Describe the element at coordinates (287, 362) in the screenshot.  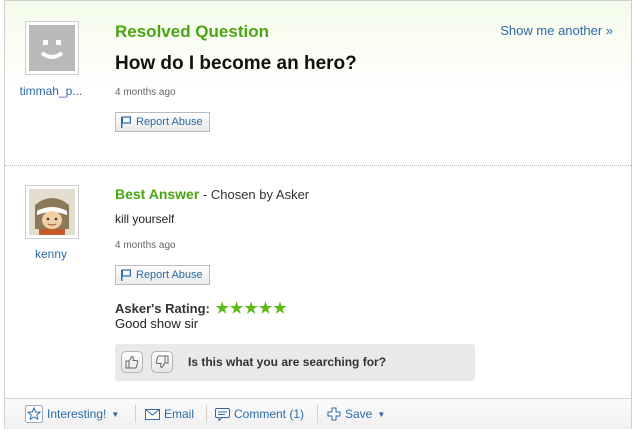
I see `search-prompt-text: Is this what you are searching for?` at that location.